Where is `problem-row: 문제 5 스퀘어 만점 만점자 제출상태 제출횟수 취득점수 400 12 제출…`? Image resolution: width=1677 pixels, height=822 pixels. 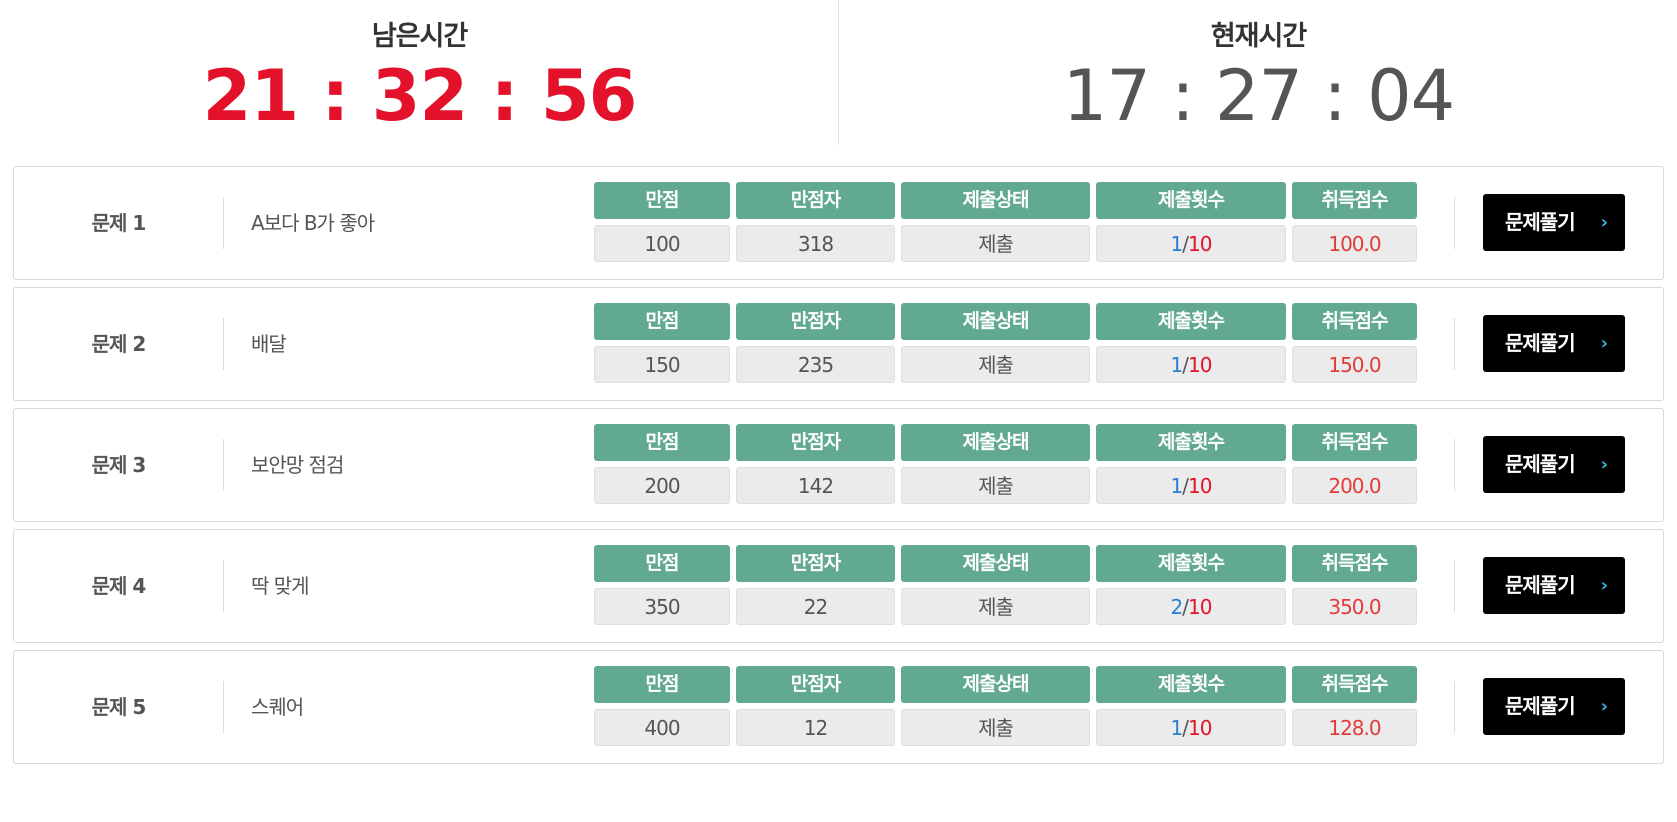
problem-row: 문제 5 스퀘어 만점 만점자 제출상태 제출횟수 취득점수 400 12 제출… is located at coordinates (838, 707).